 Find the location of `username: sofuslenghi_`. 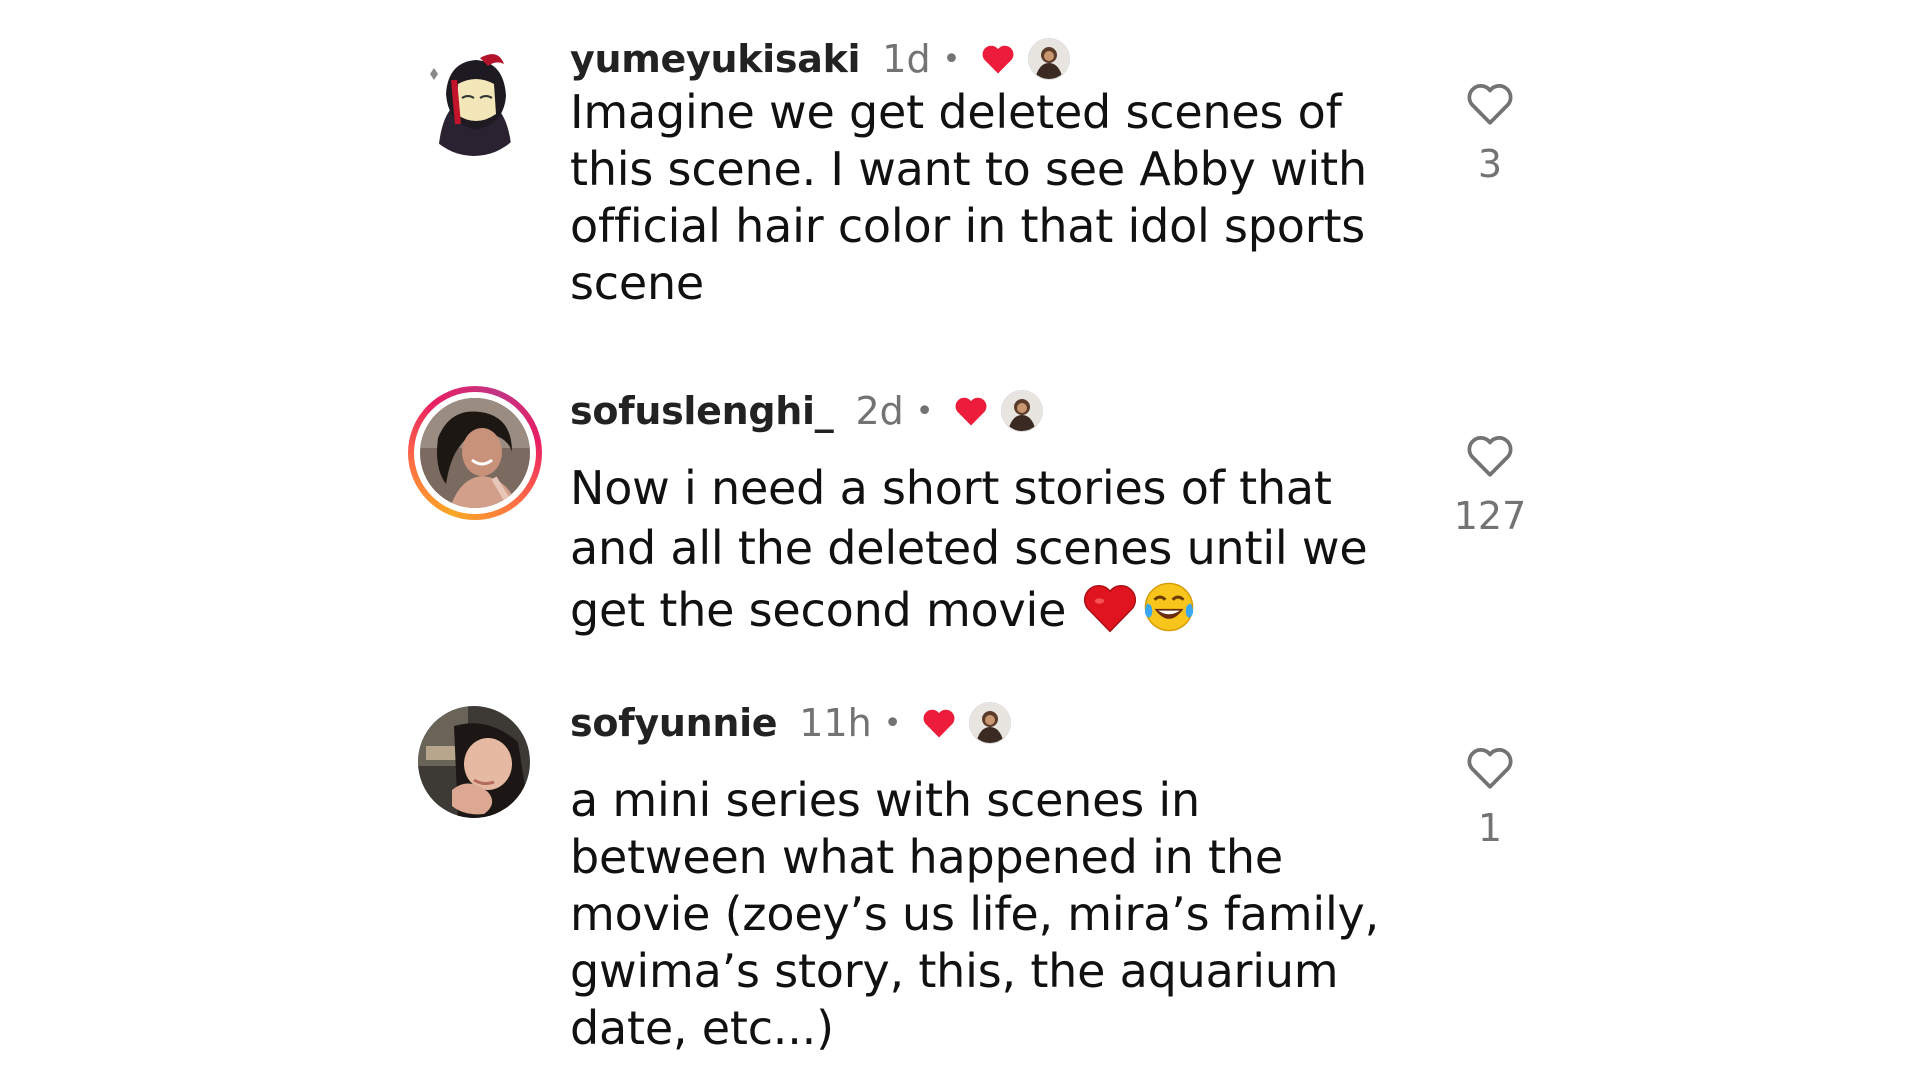

username: sofuslenghi_ is located at coordinates (702, 411).